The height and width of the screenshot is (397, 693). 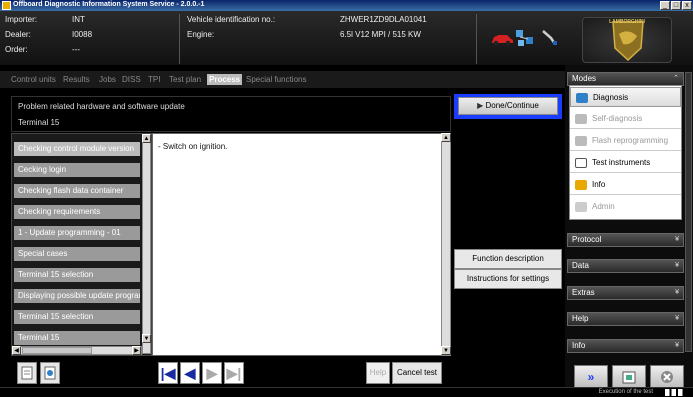 What do you see at coordinates (185, 79) in the screenshot?
I see `tab-test-plan: Test plan` at bounding box center [185, 79].